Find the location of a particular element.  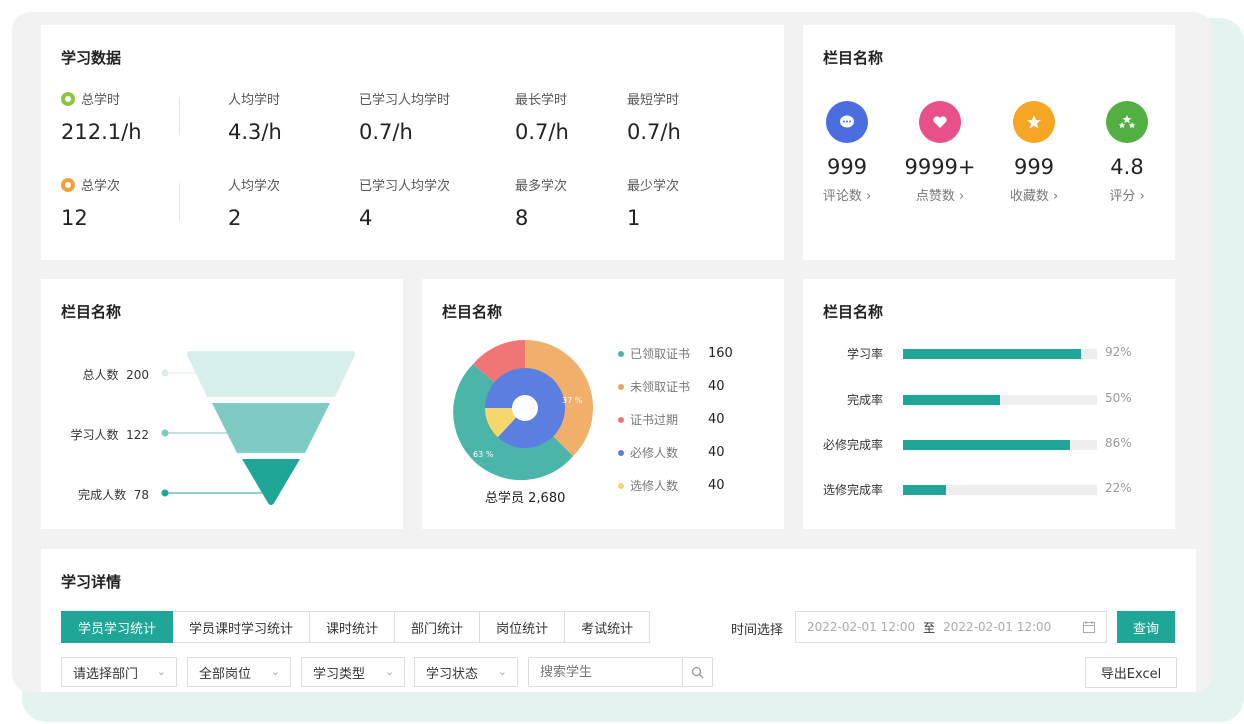

select-value: 全部岗位 is located at coordinates (225, 674).